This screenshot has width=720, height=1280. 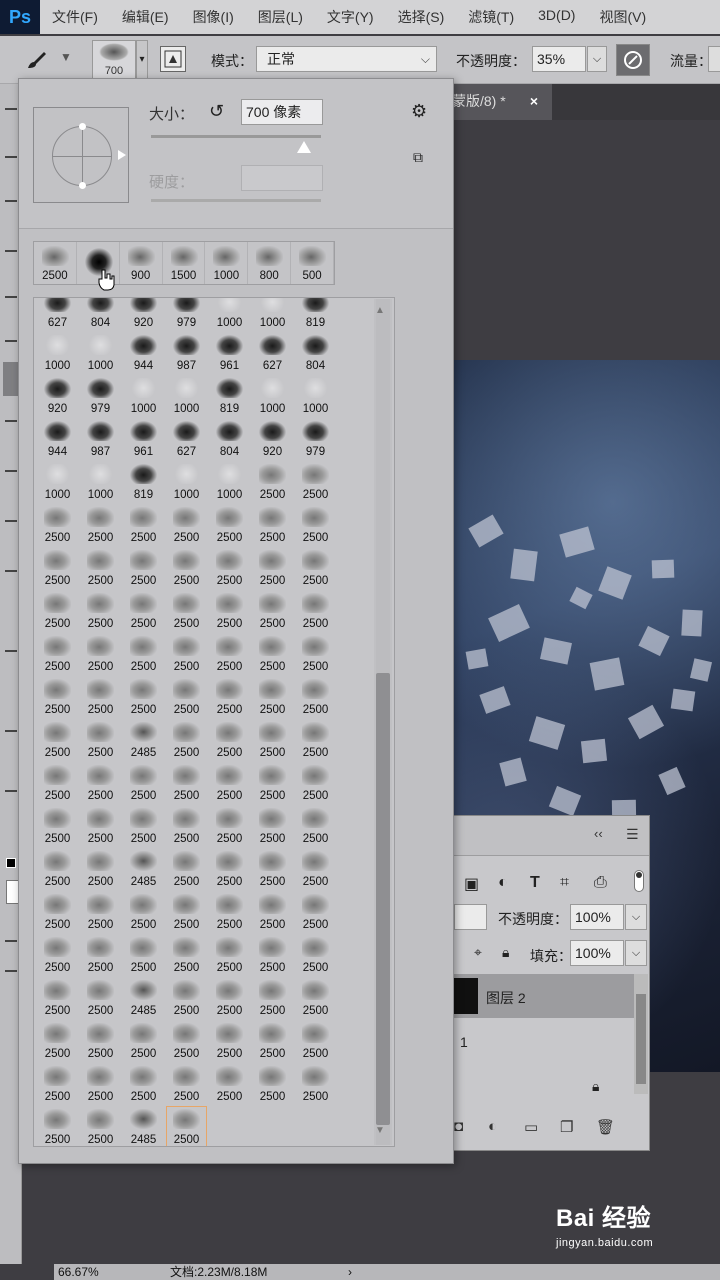 I want to click on menu-item: 图像(I), so click(x=213, y=17).